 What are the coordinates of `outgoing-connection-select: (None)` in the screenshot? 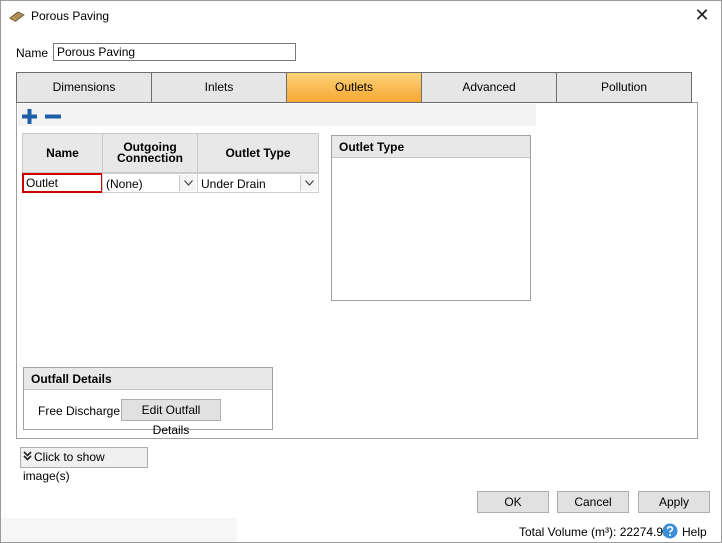 It's located at (150, 183).